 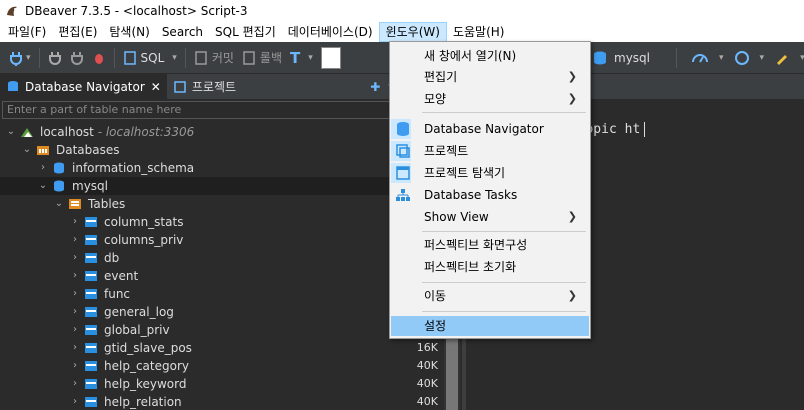 What do you see at coordinates (490, 195) in the screenshot?
I see `menu-item-database-tasks: Database Tasks` at bounding box center [490, 195].